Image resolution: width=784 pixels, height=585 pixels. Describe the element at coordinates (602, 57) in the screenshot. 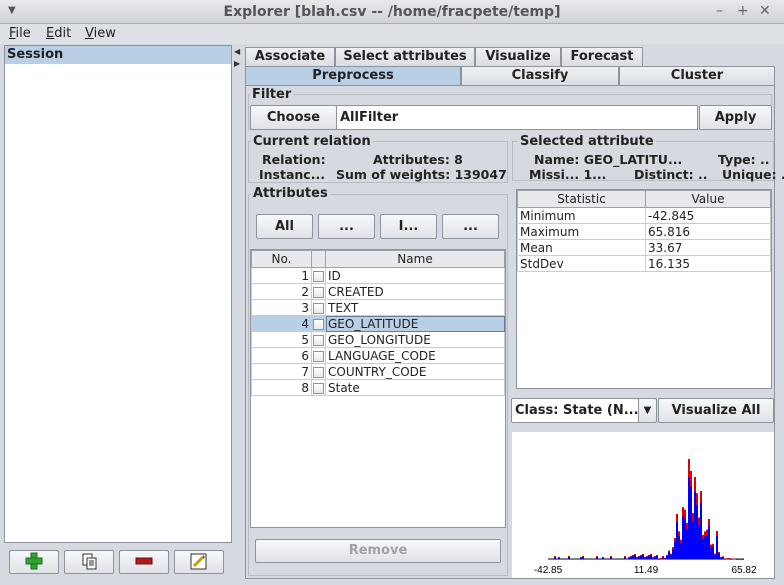

I see `tab-forecast: Forecast` at that location.